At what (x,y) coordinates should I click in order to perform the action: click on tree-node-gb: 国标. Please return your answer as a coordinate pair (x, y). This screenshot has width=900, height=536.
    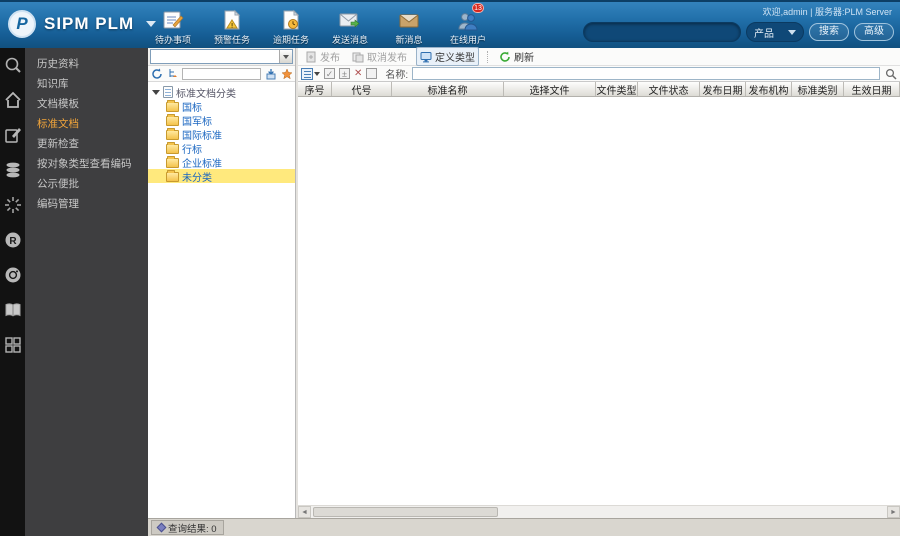
    Looking at the image, I should click on (221, 106).